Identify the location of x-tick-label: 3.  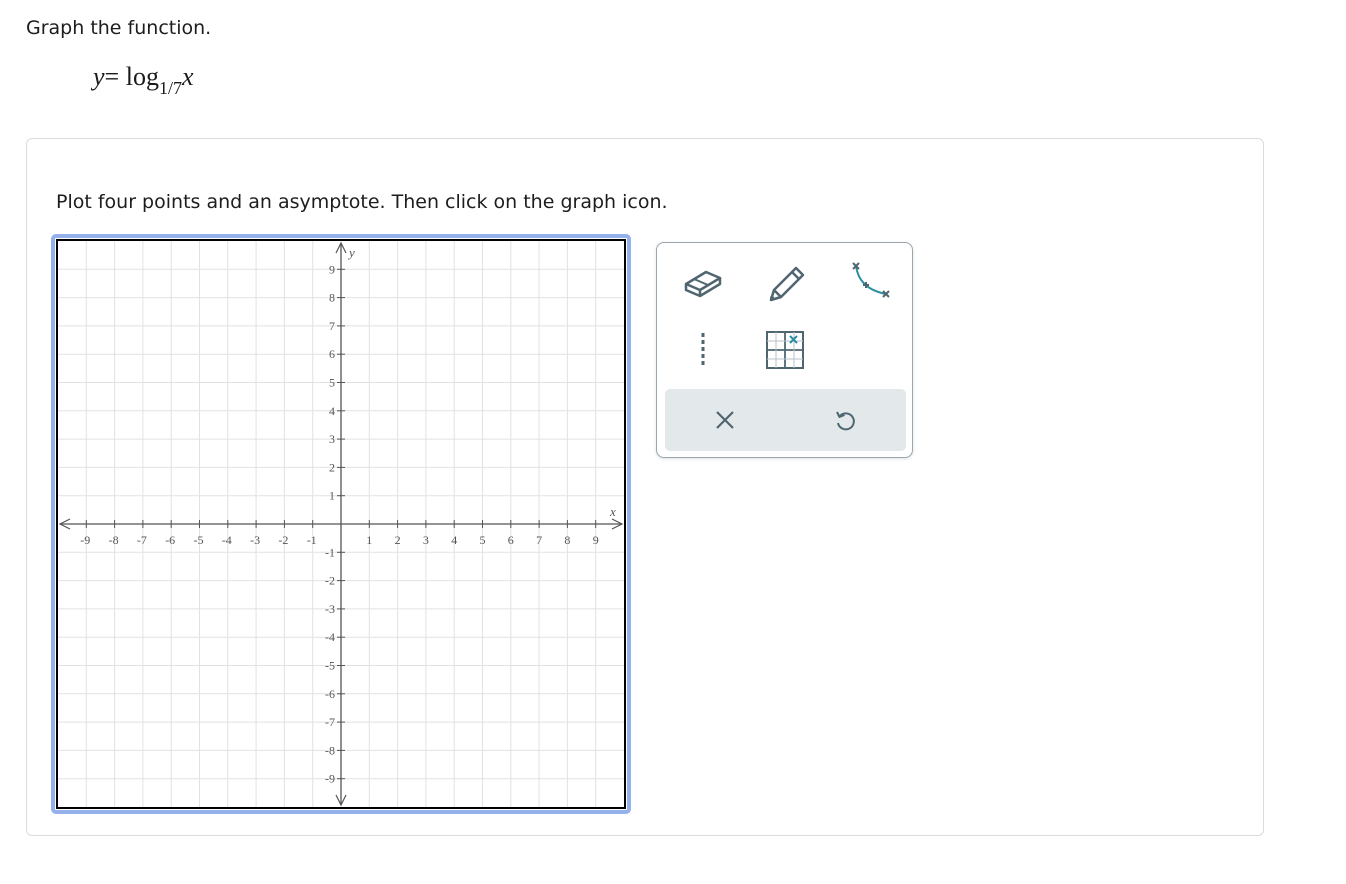
(426, 540).